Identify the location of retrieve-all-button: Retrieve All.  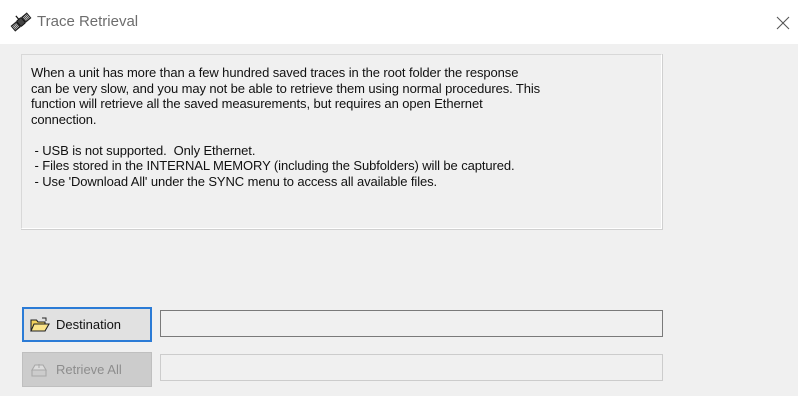
(87, 369).